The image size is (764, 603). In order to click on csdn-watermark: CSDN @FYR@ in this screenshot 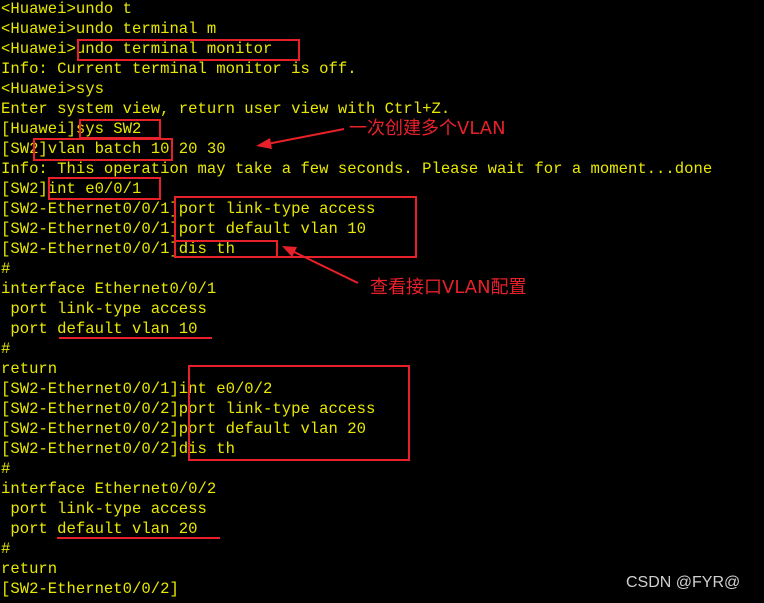, I will do `click(683, 582)`.